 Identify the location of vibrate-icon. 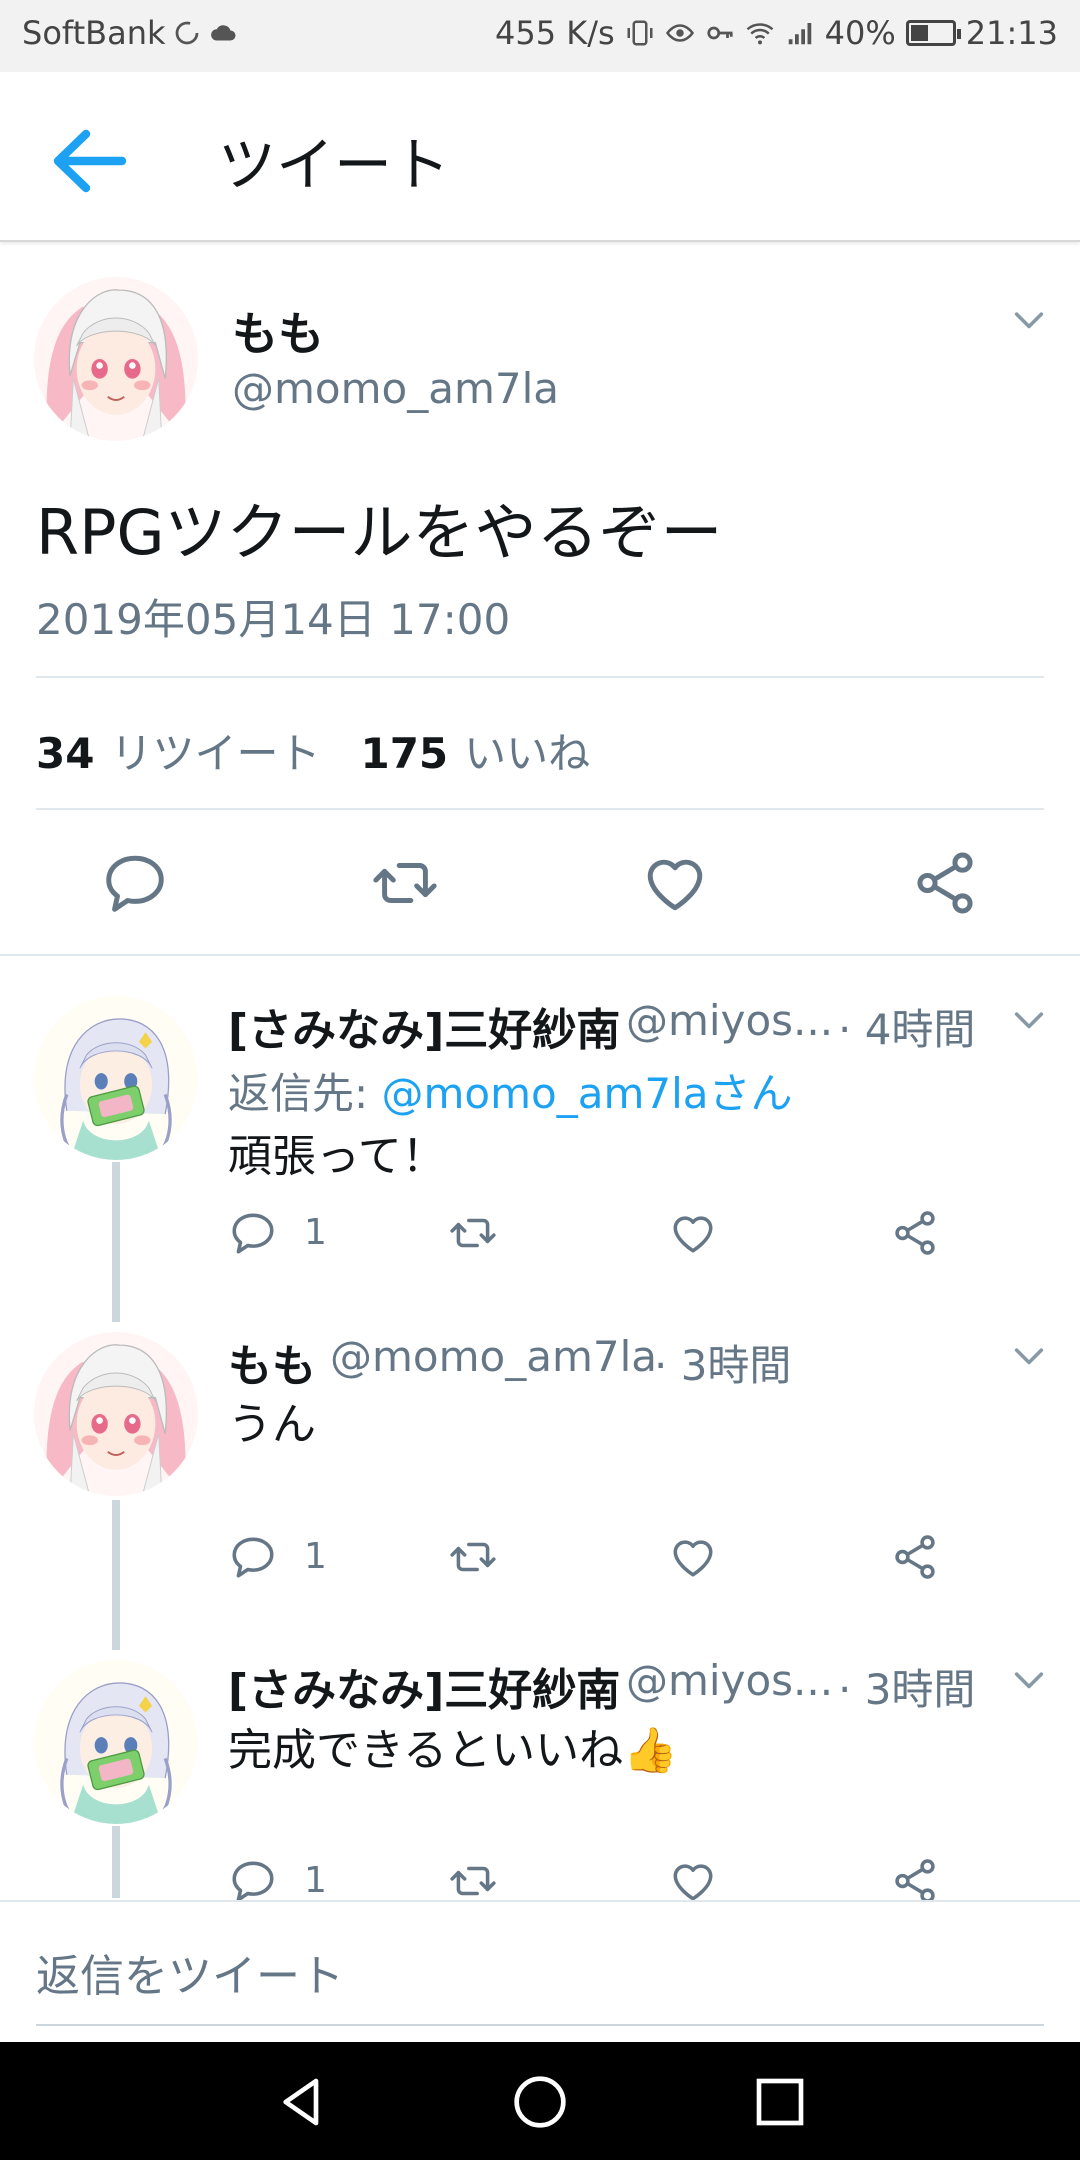
(640, 33).